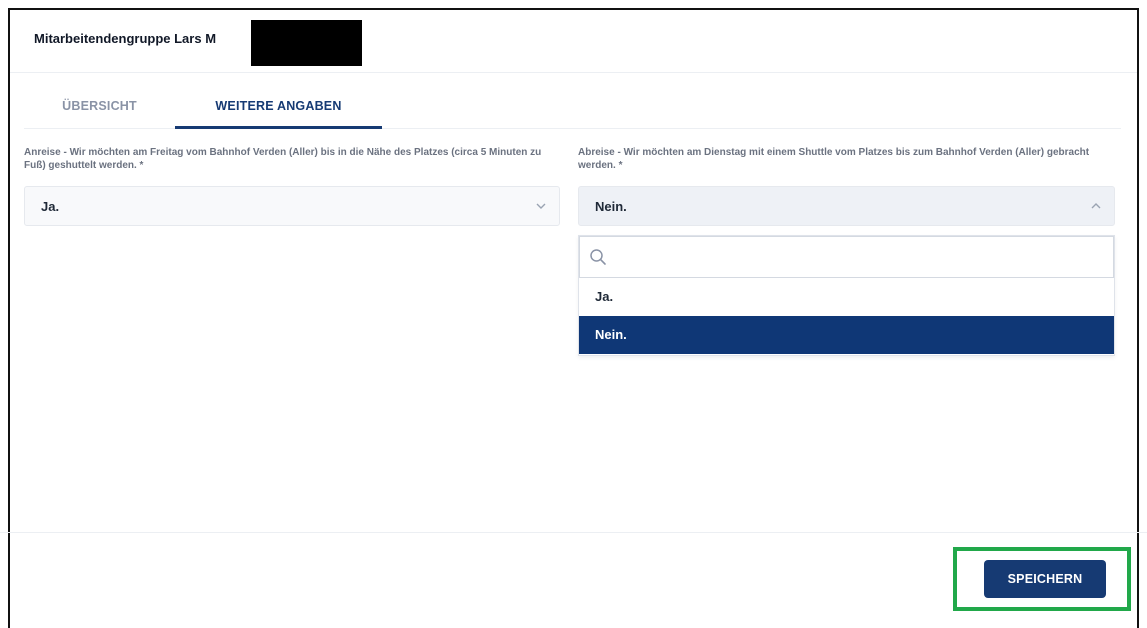 Image resolution: width=1147 pixels, height=628 pixels. I want to click on modal-header: Mitarbeitendengruppe Lars M, so click(573, 41).